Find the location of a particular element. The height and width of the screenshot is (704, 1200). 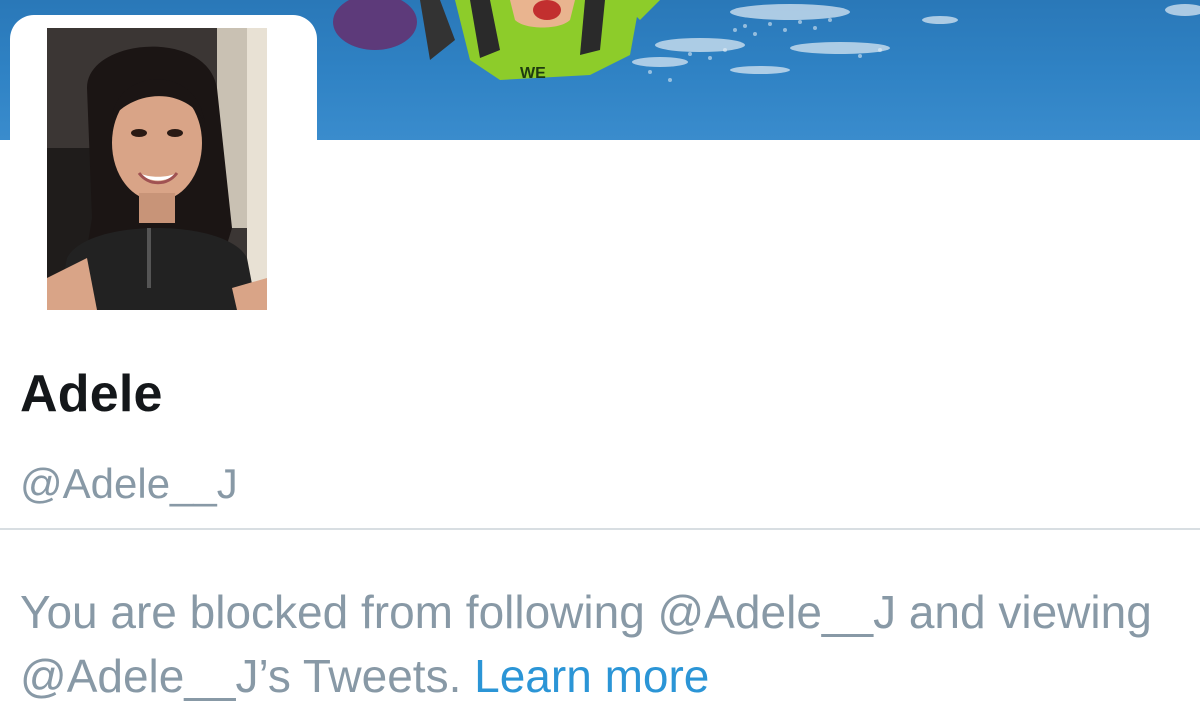

learn-more-link: Learn more is located at coordinates (591, 676).